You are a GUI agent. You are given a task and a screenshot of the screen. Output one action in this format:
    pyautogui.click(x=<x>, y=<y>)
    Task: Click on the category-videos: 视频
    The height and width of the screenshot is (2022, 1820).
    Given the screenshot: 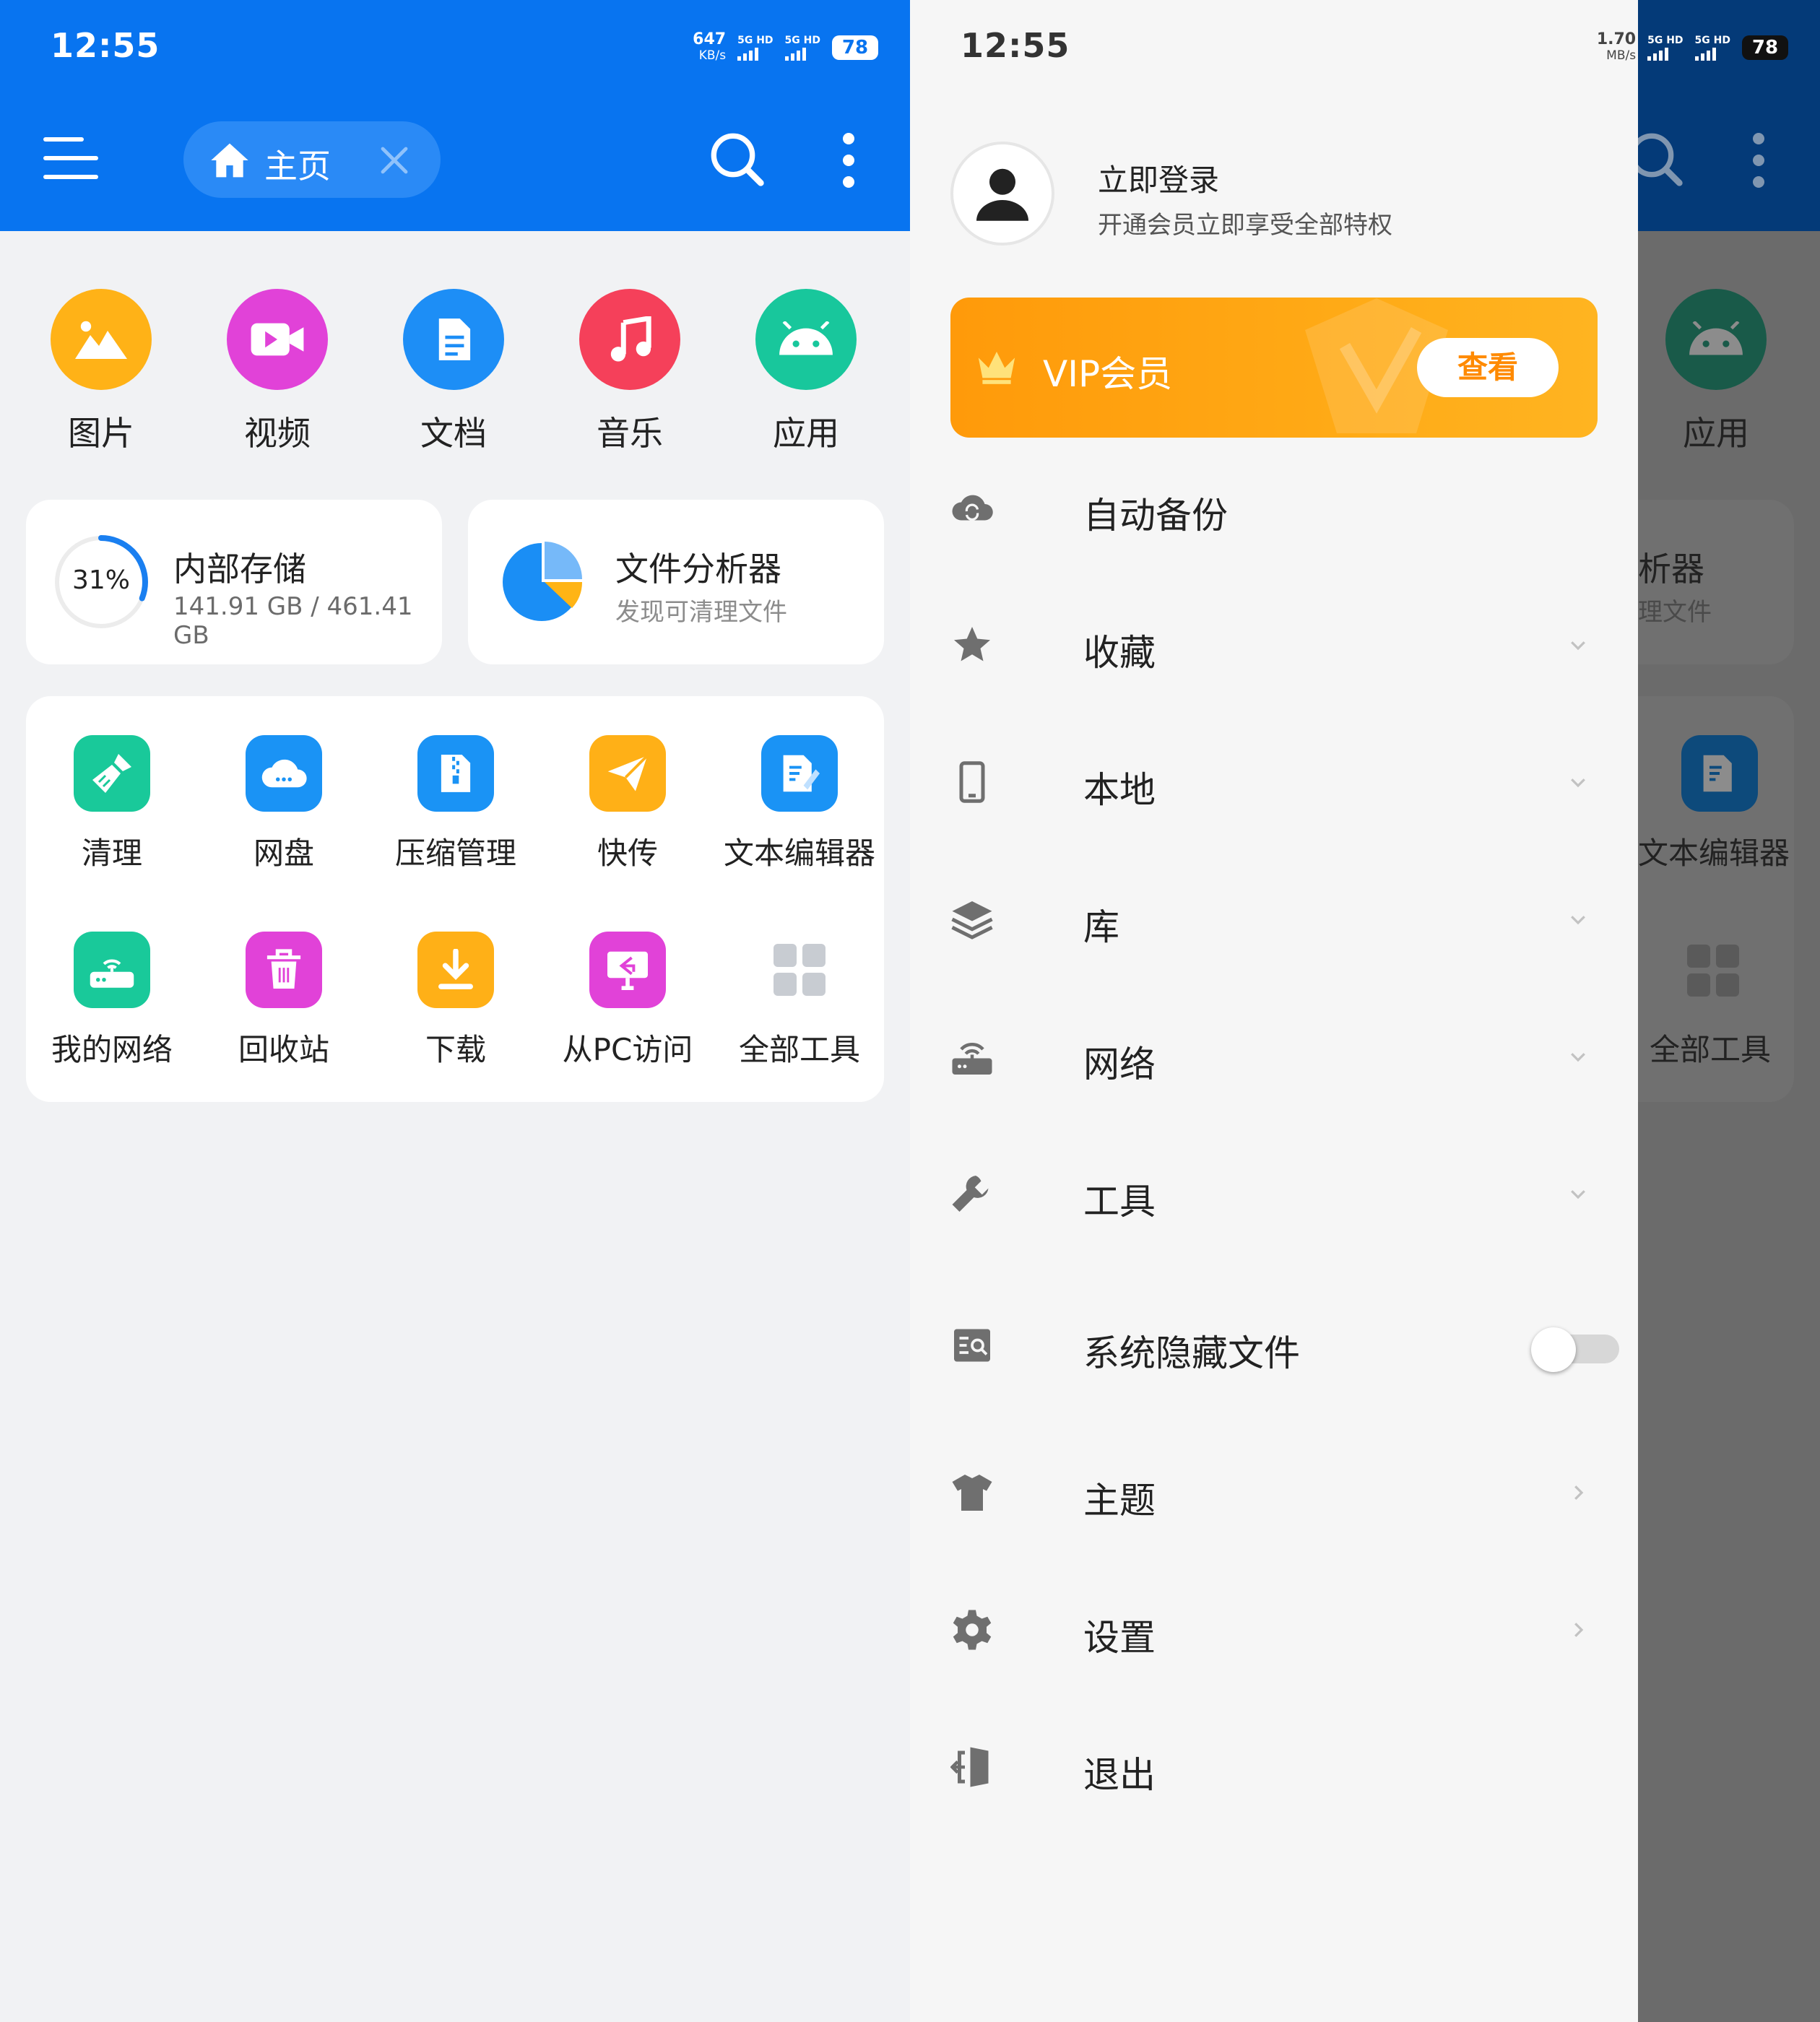 What is the action you would take?
    pyautogui.click(x=277, y=372)
    